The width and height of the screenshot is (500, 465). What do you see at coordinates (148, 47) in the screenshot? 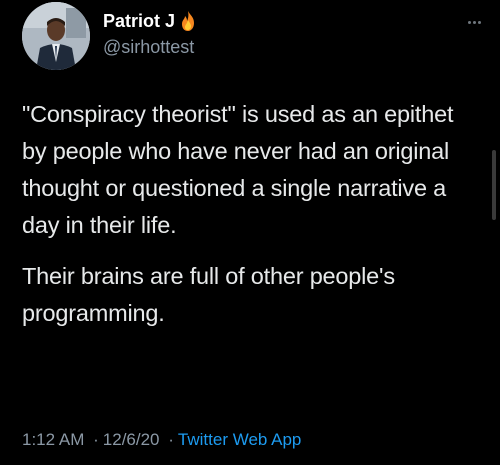
I see `author-handle: @sirhottest` at bounding box center [148, 47].